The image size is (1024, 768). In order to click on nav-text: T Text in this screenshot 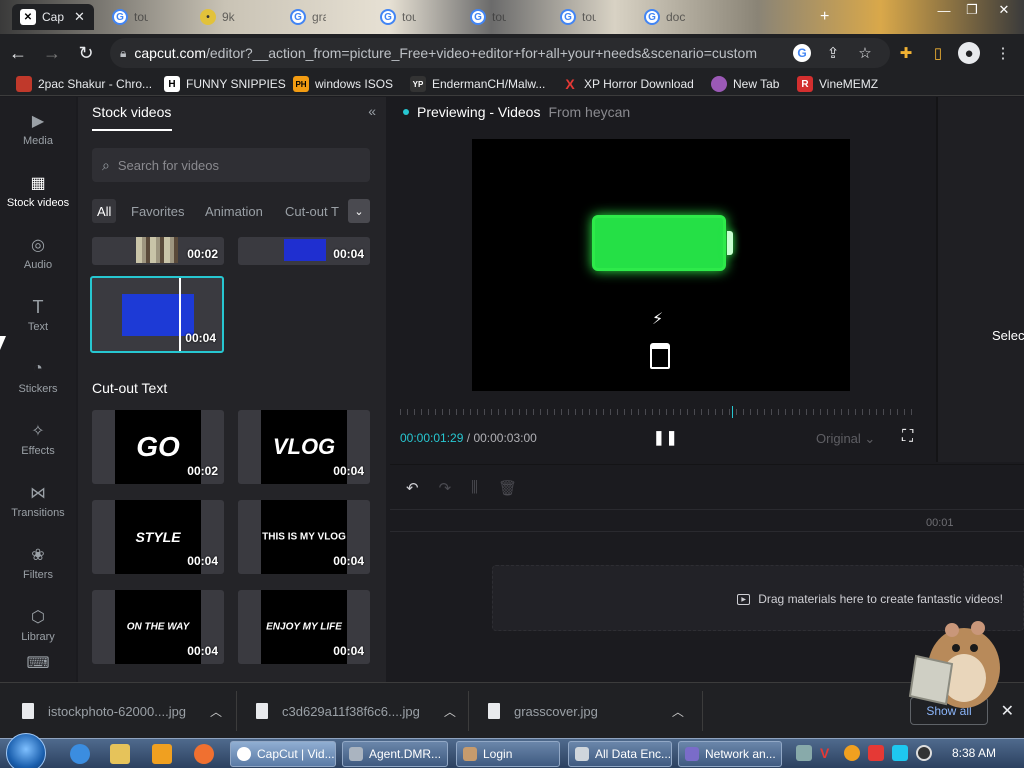, I will do `click(38, 315)`.